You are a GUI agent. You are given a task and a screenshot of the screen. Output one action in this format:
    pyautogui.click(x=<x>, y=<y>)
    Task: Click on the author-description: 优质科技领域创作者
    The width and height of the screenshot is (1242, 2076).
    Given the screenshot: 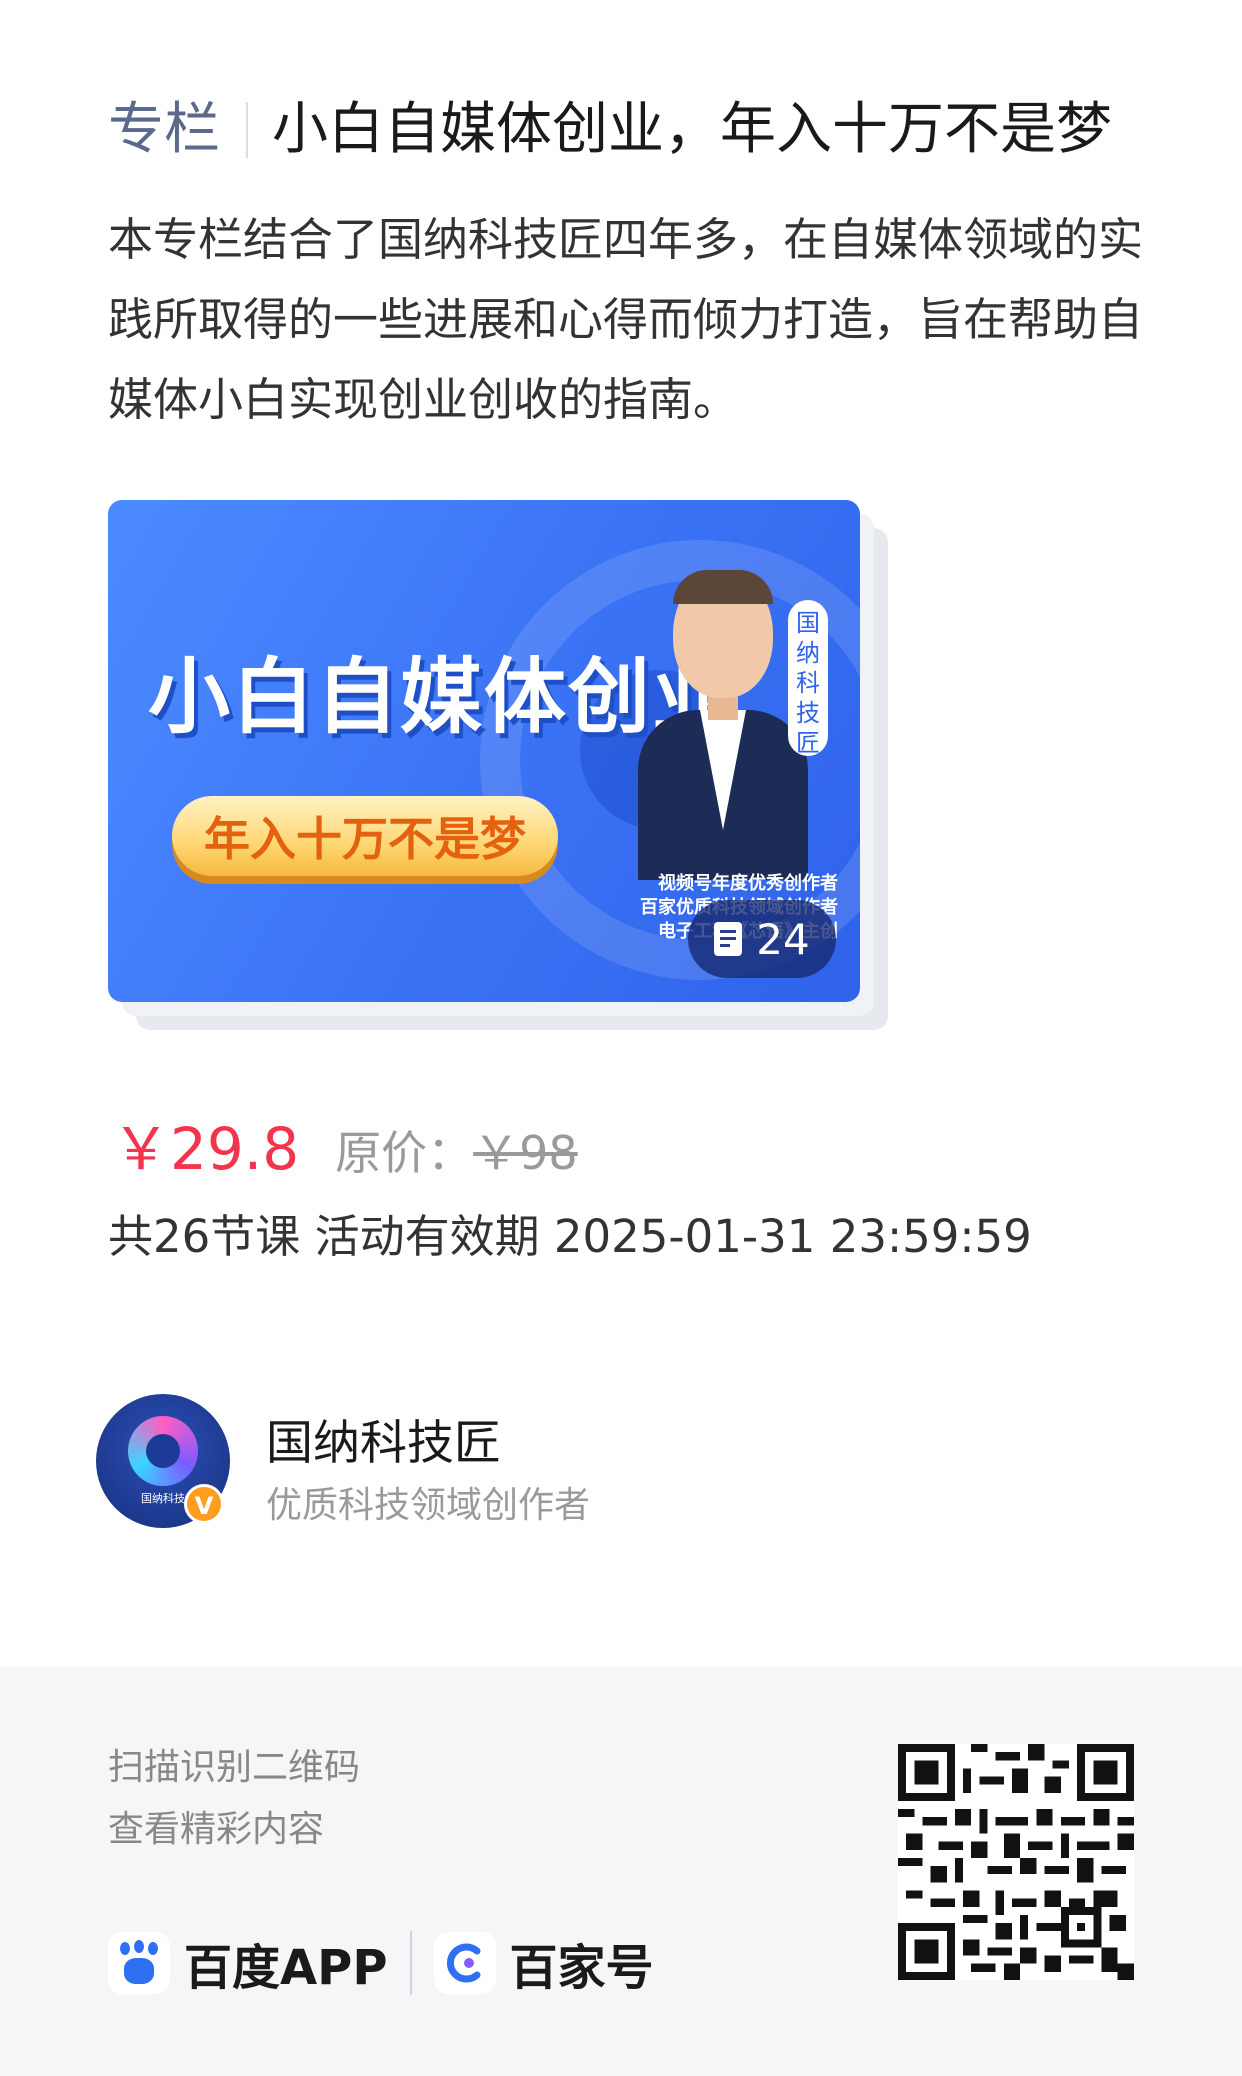 What is the action you would take?
    pyautogui.click(x=428, y=1505)
    